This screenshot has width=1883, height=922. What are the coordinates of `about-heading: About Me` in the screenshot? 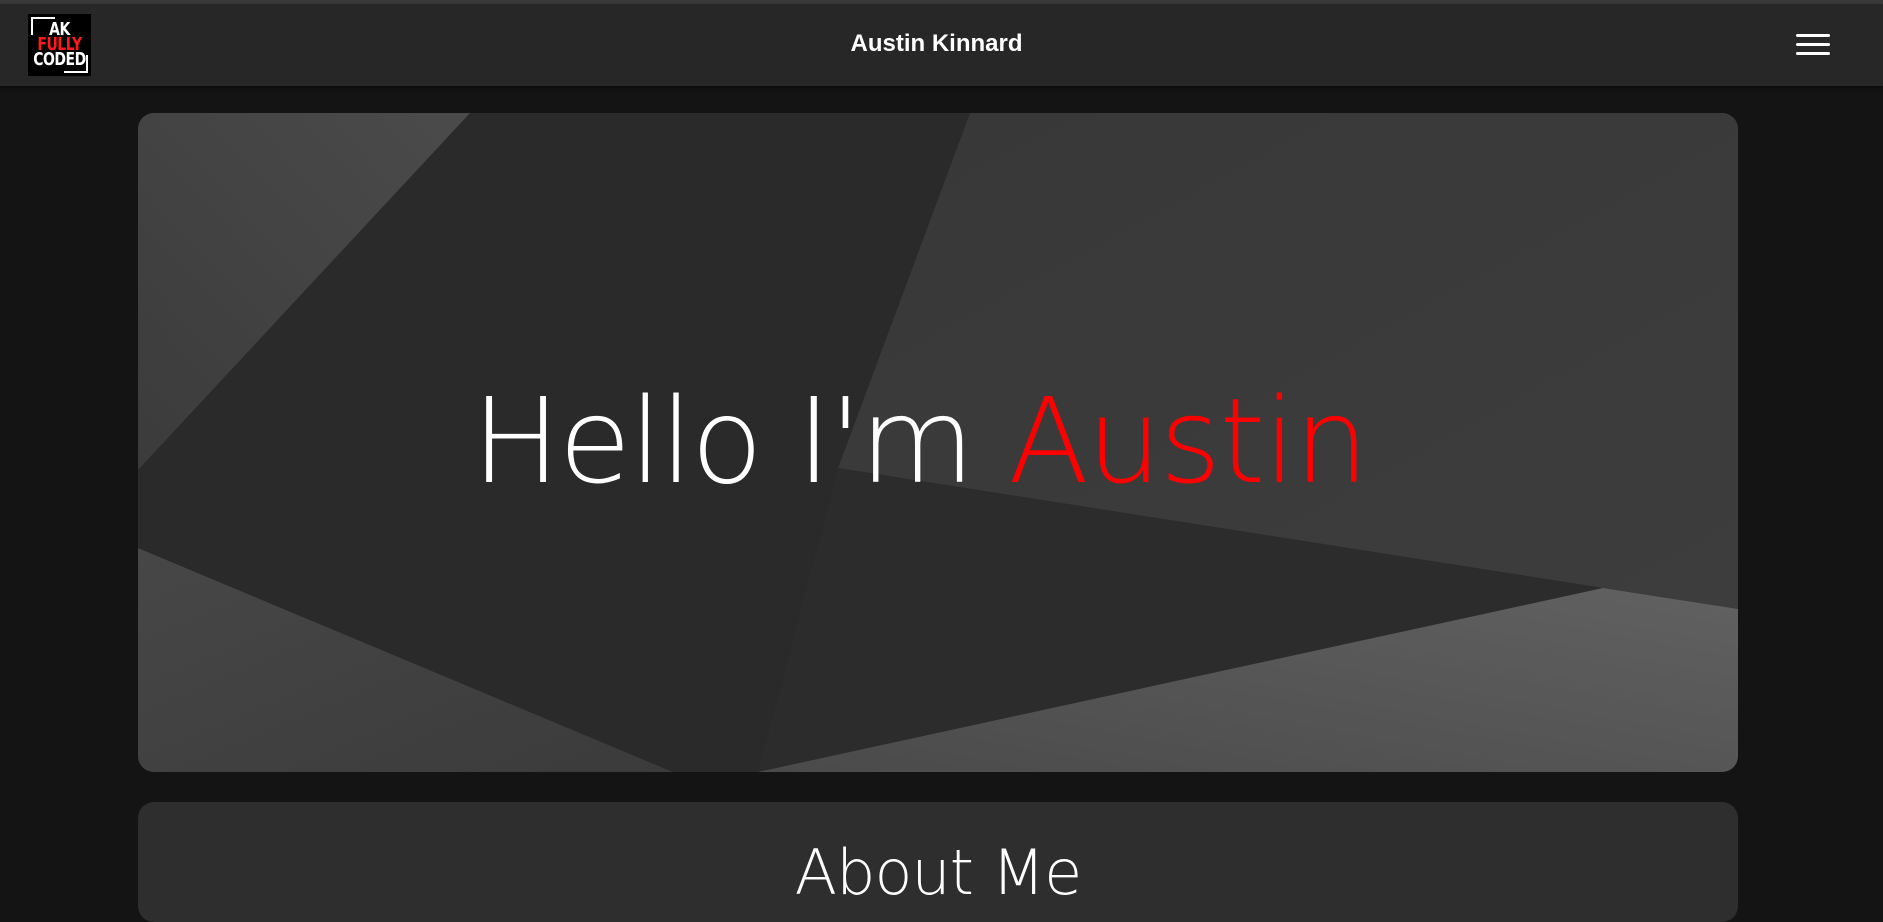 It's located at (938, 872).